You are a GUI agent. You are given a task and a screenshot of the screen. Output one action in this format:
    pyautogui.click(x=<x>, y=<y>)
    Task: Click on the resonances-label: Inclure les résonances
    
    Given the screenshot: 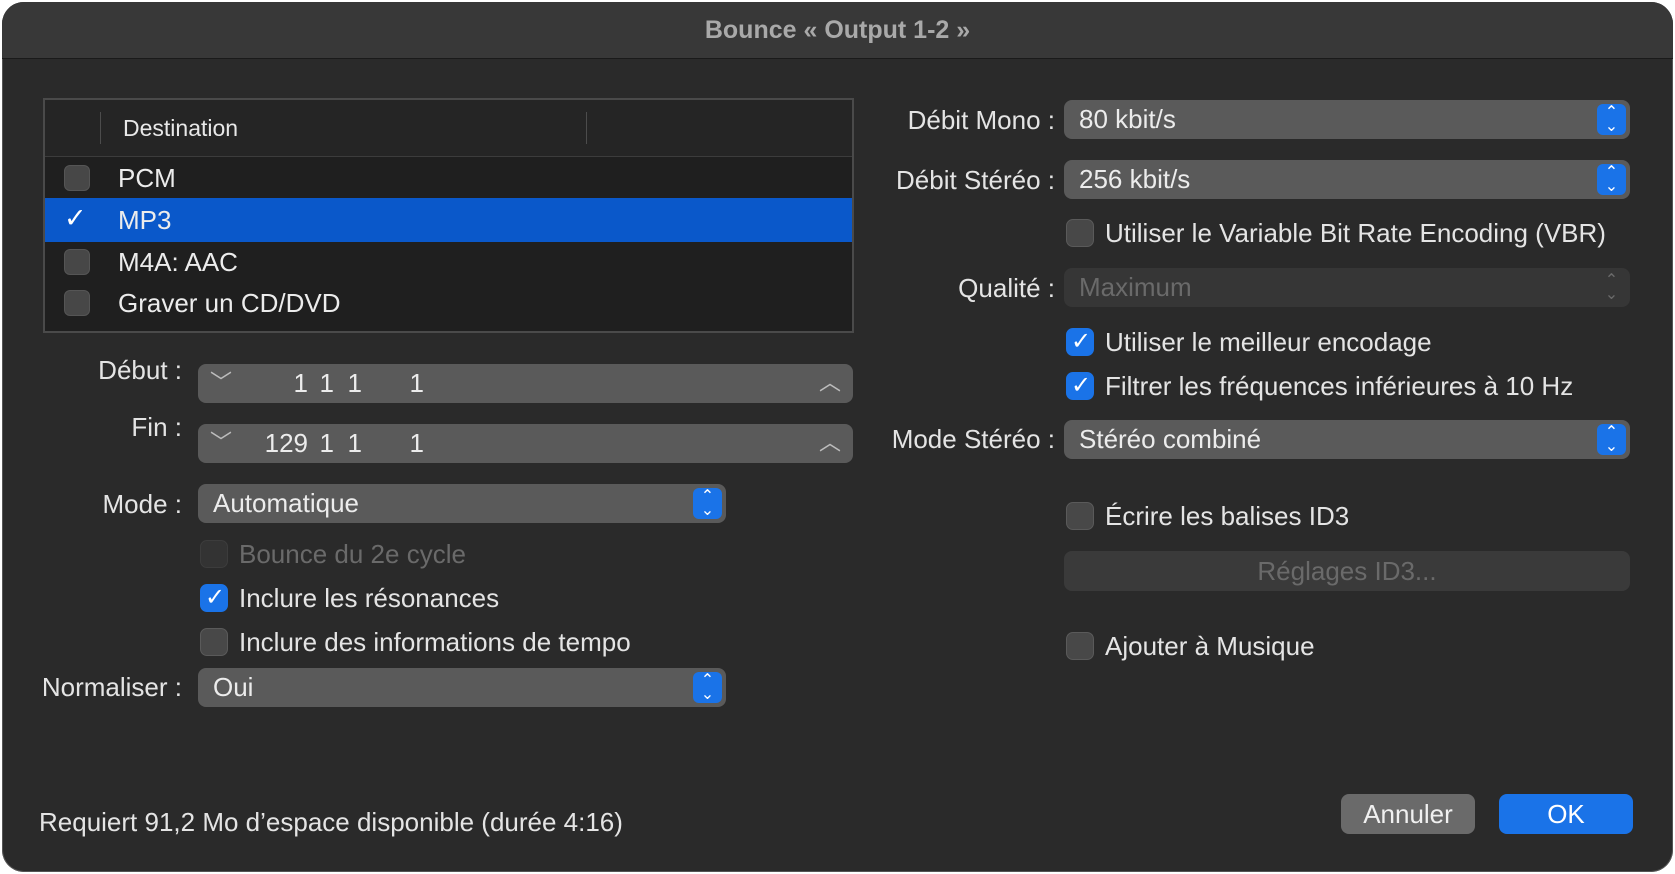 What is the action you would take?
    pyautogui.click(x=369, y=598)
    